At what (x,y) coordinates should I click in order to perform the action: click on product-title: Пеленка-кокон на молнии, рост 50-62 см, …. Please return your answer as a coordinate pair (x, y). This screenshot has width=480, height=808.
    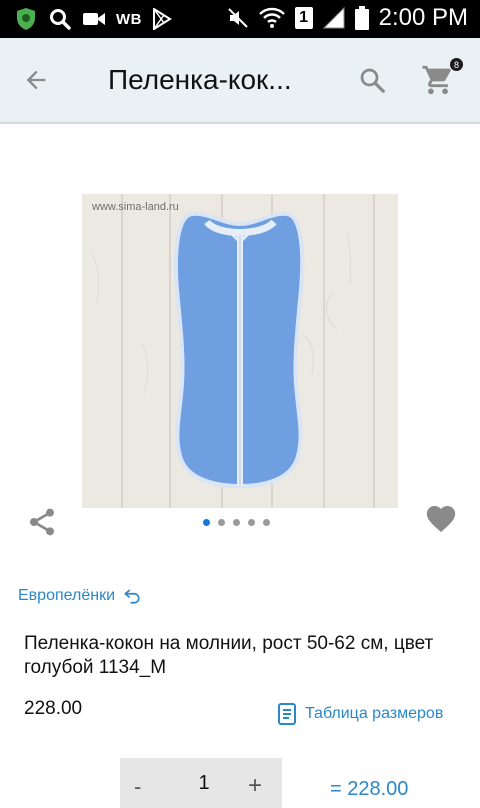
    Looking at the image, I should click on (229, 655).